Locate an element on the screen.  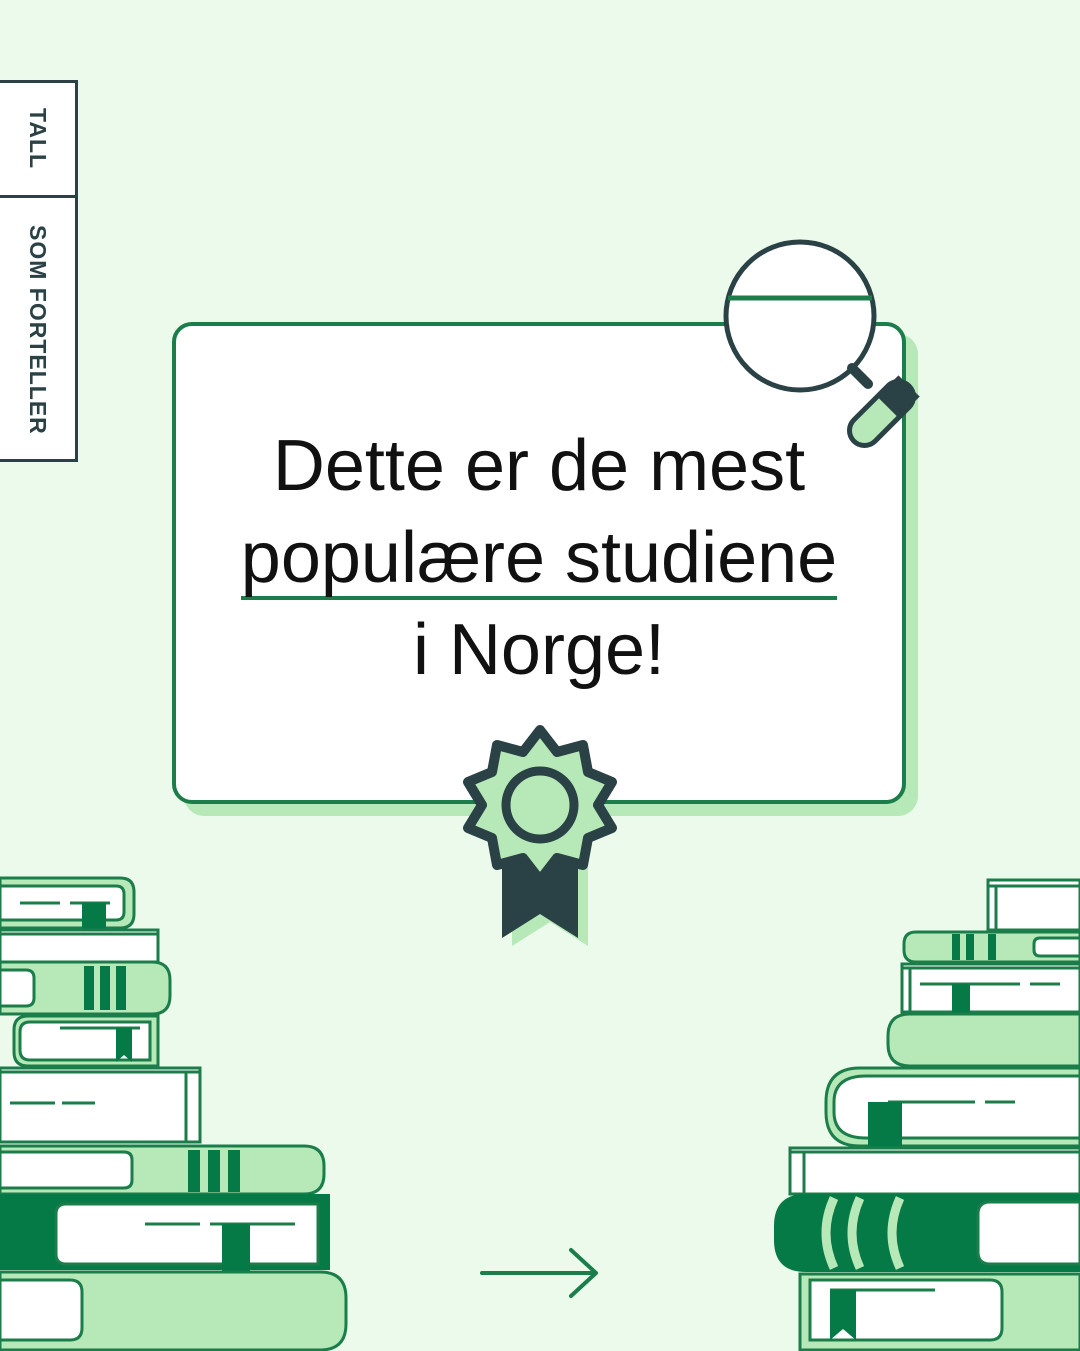
book-stack-right is located at coordinates (927, 1114).